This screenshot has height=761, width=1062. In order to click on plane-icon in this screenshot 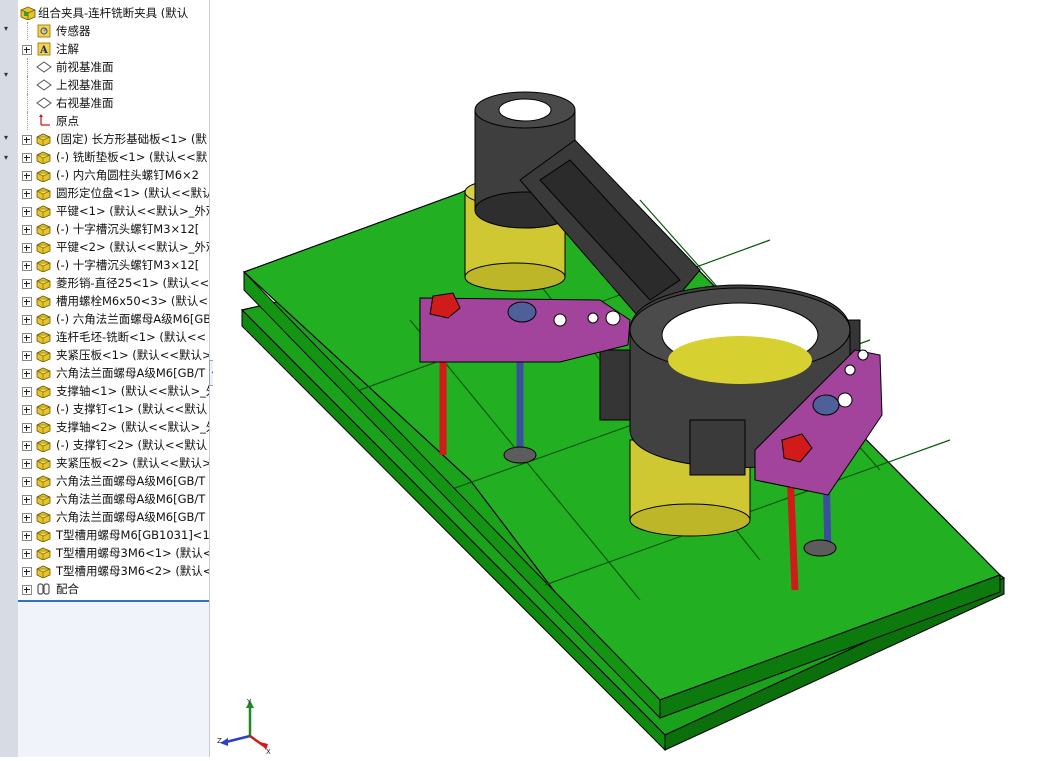, I will do `click(44, 67)`.